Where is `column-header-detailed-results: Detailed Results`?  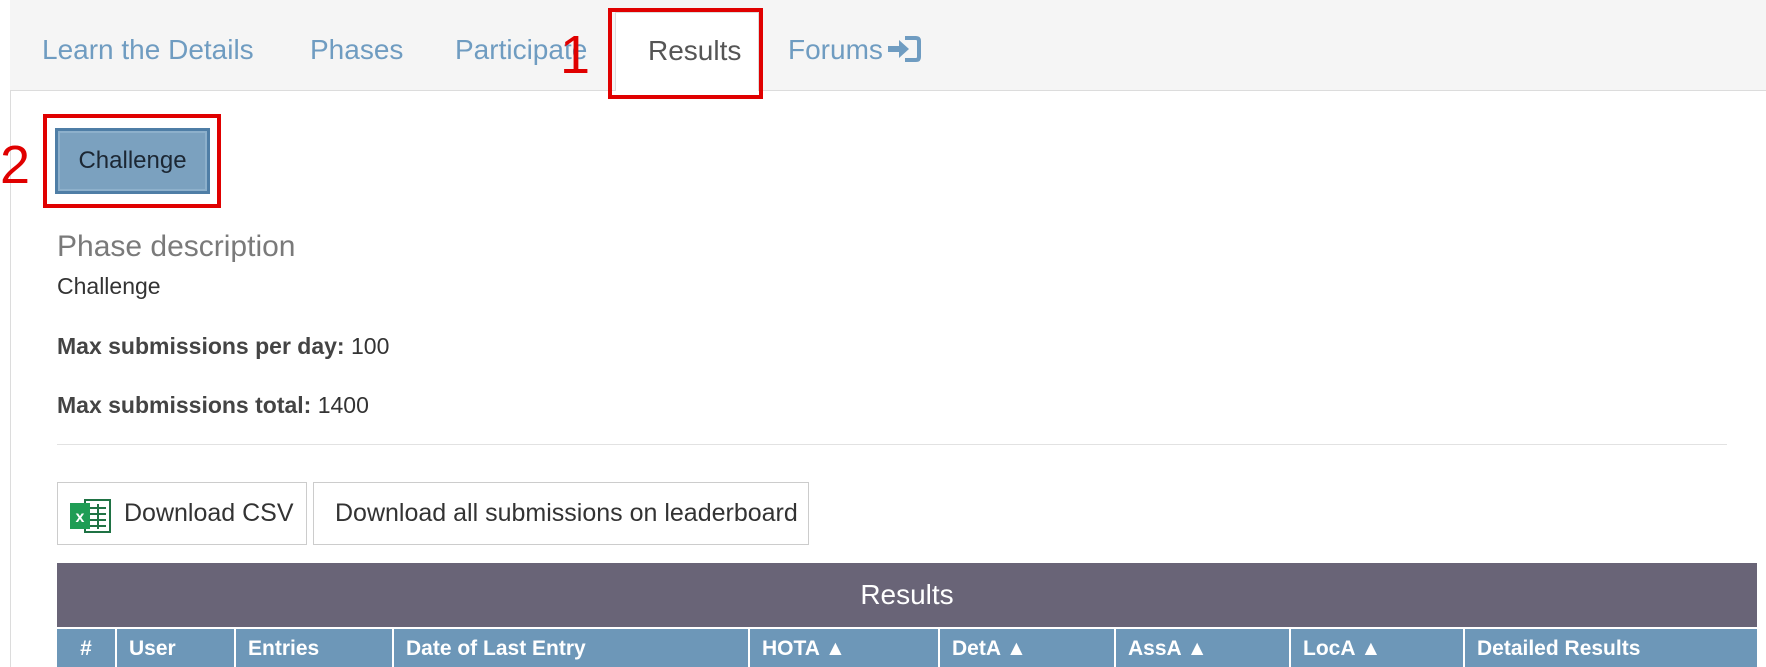 column-header-detailed-results: Detailed Results is located at coordinates (1611, 648).